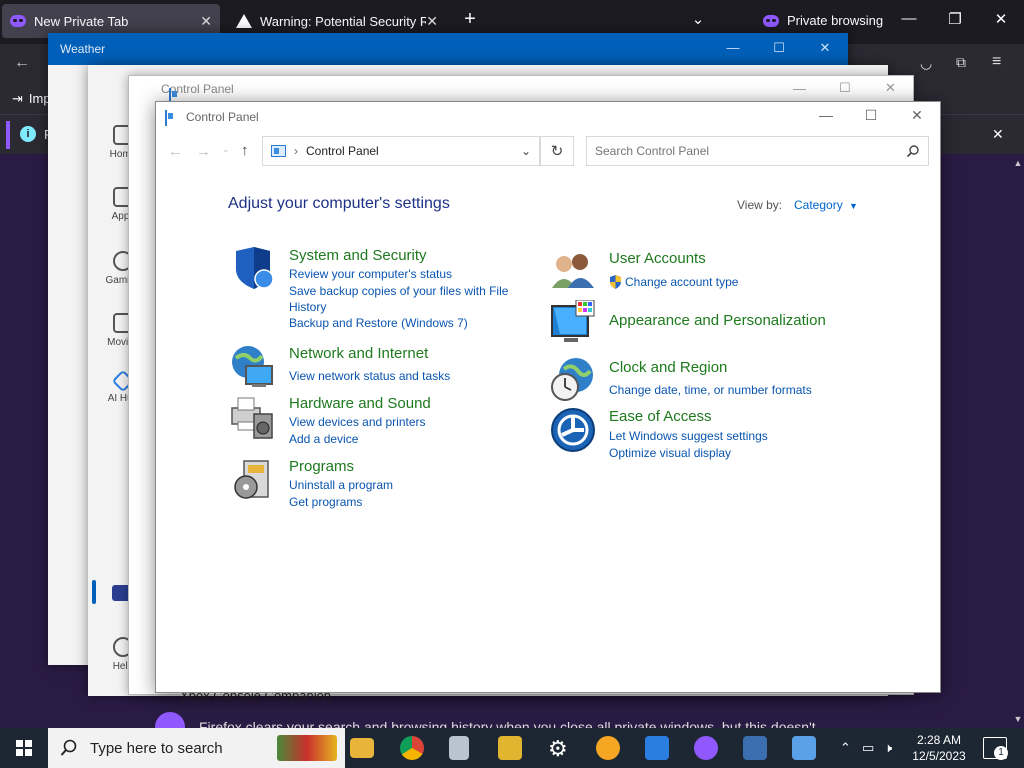 The image size is (1024, 768). What do you see at coordinates (657, 748) in the screenshot?
I see `store-icon` at bounding box center [657, 748].